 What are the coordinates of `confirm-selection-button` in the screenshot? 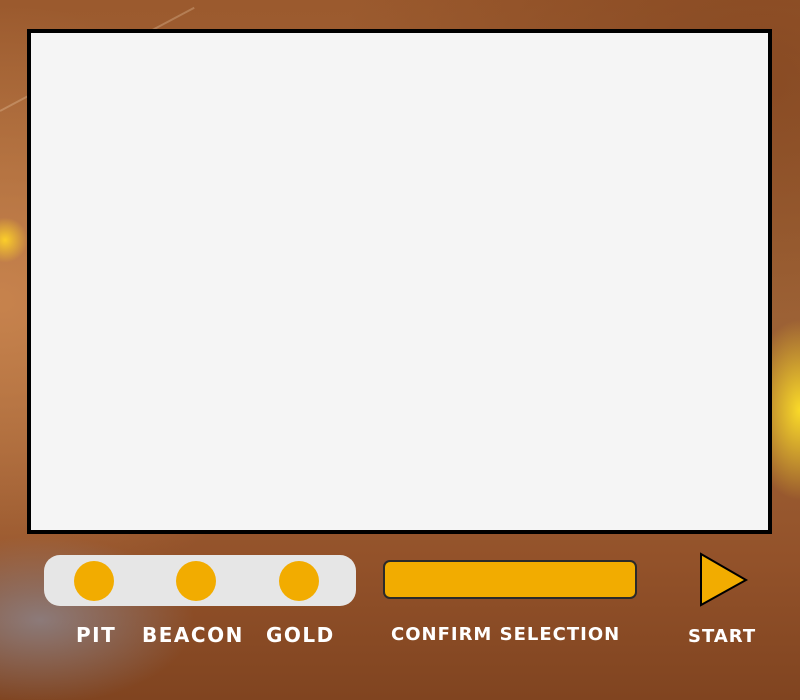 It's located at (510, 579).